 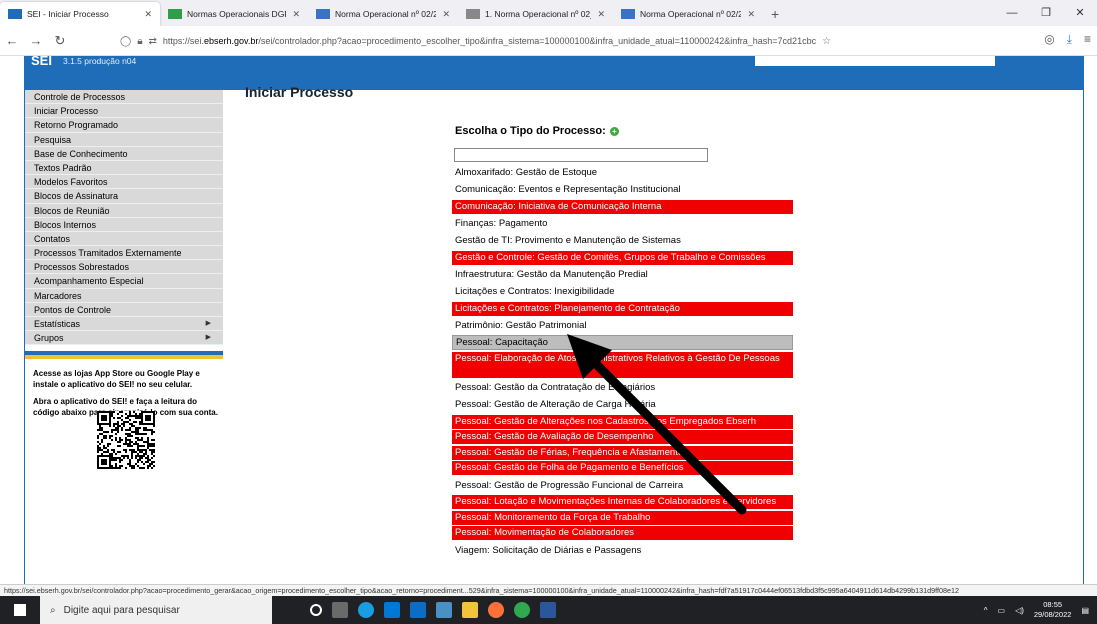 I want to click on back-icon: ←, so click(x=12, y=40).